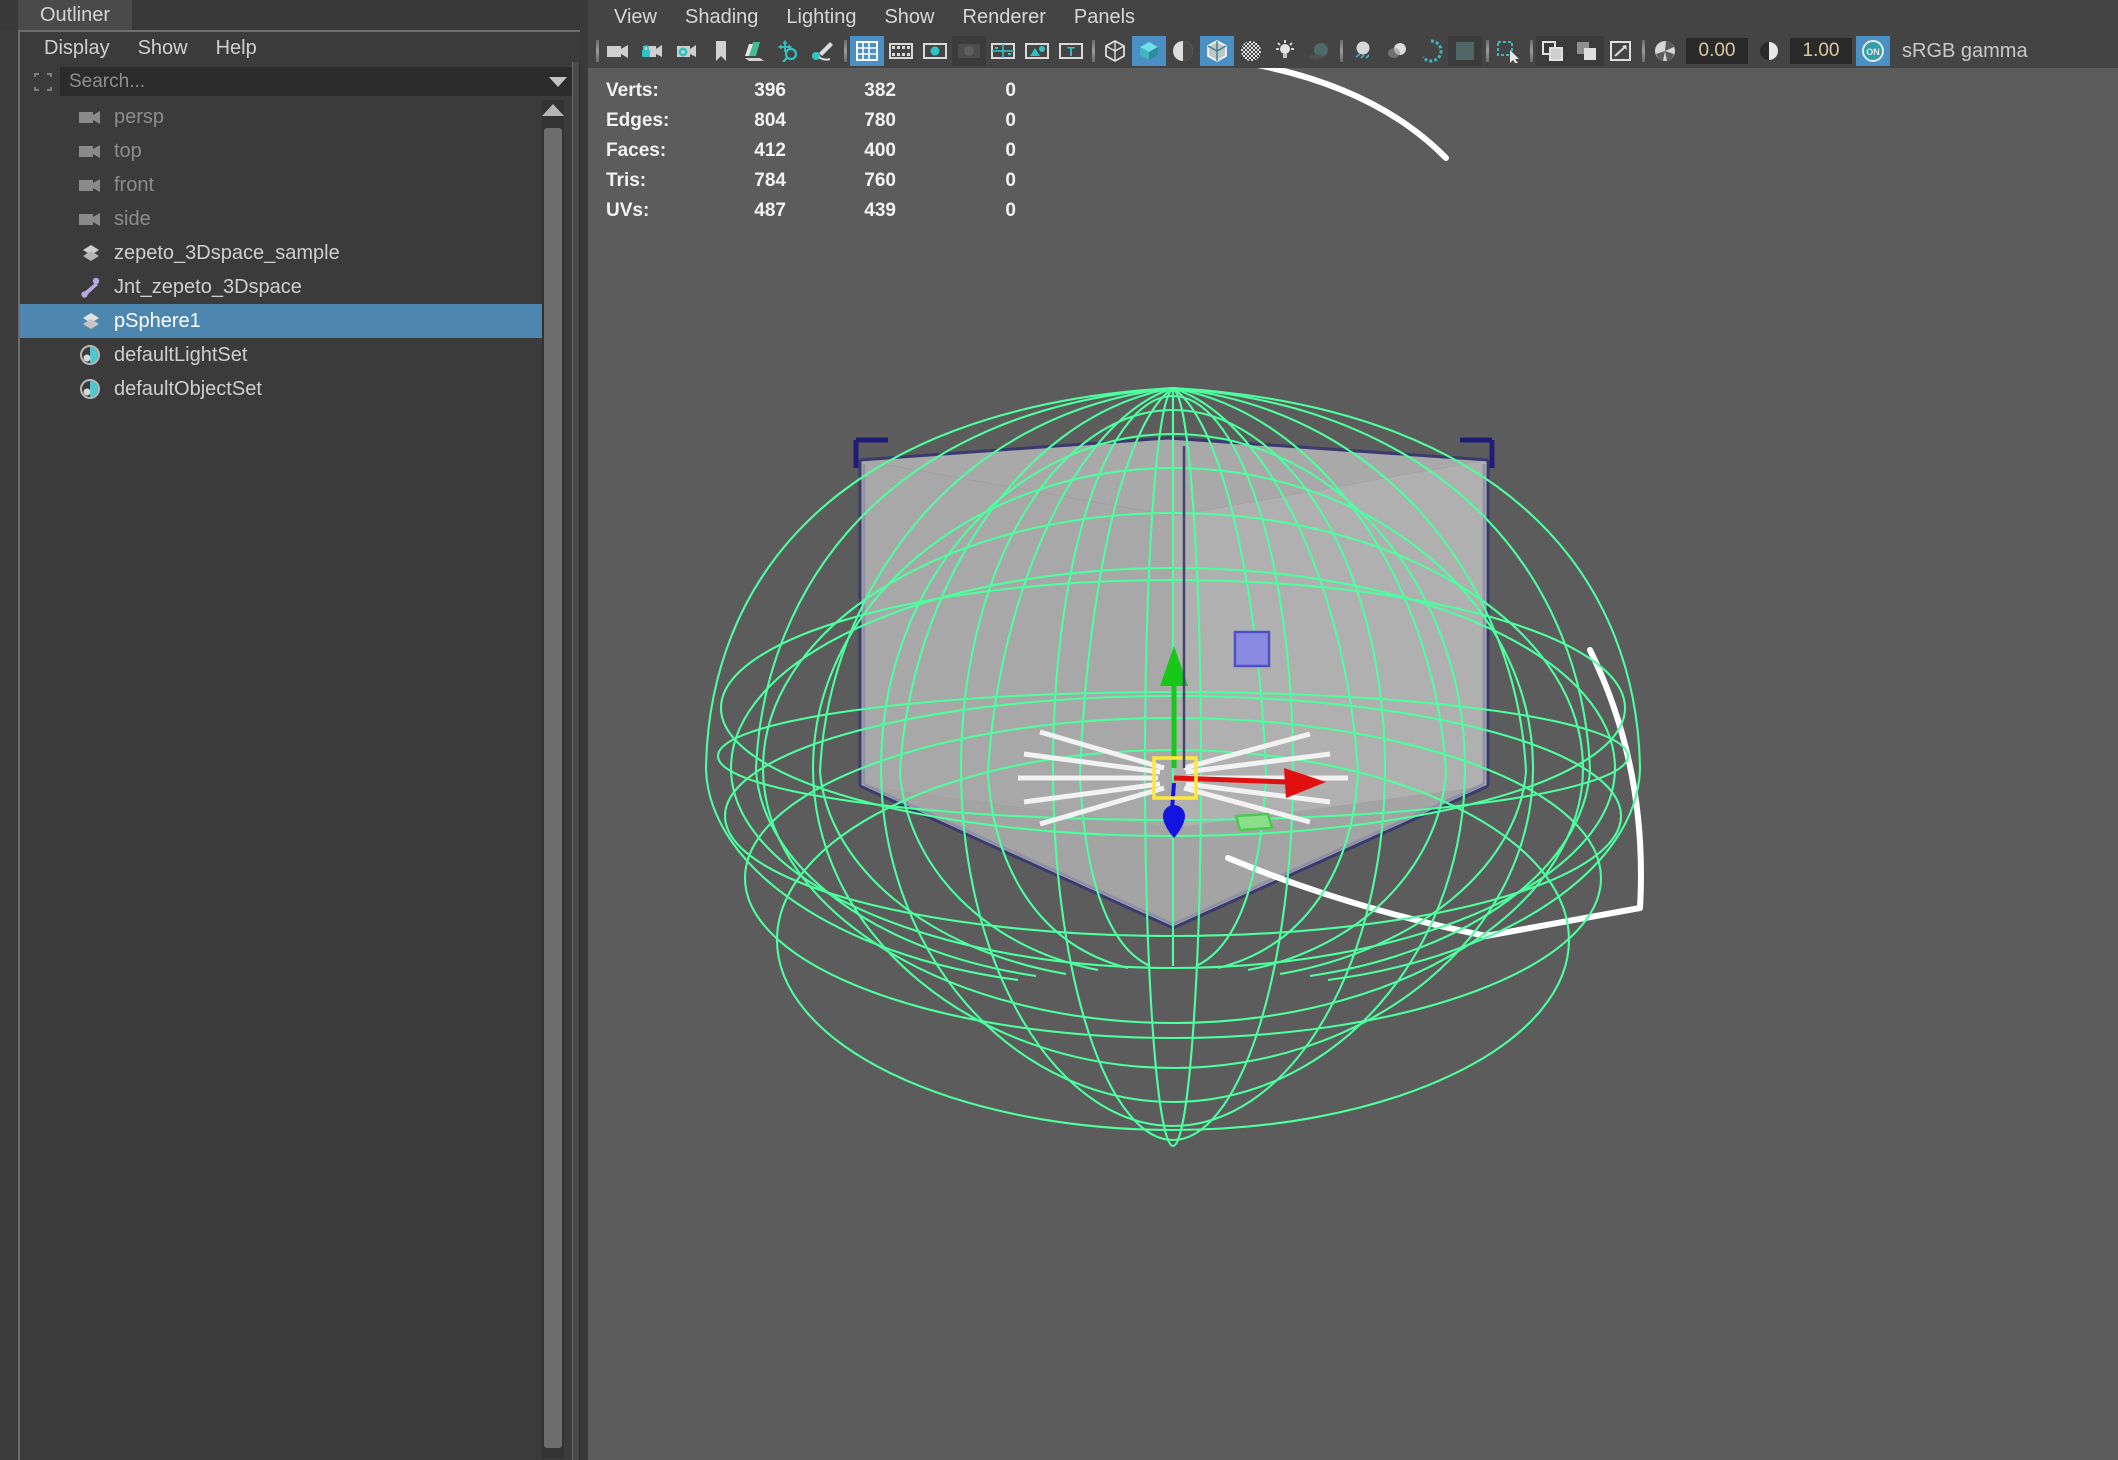 This screenshot has height=1460, width=2118. I want to click on menu-show: Show, so click(163, 48).